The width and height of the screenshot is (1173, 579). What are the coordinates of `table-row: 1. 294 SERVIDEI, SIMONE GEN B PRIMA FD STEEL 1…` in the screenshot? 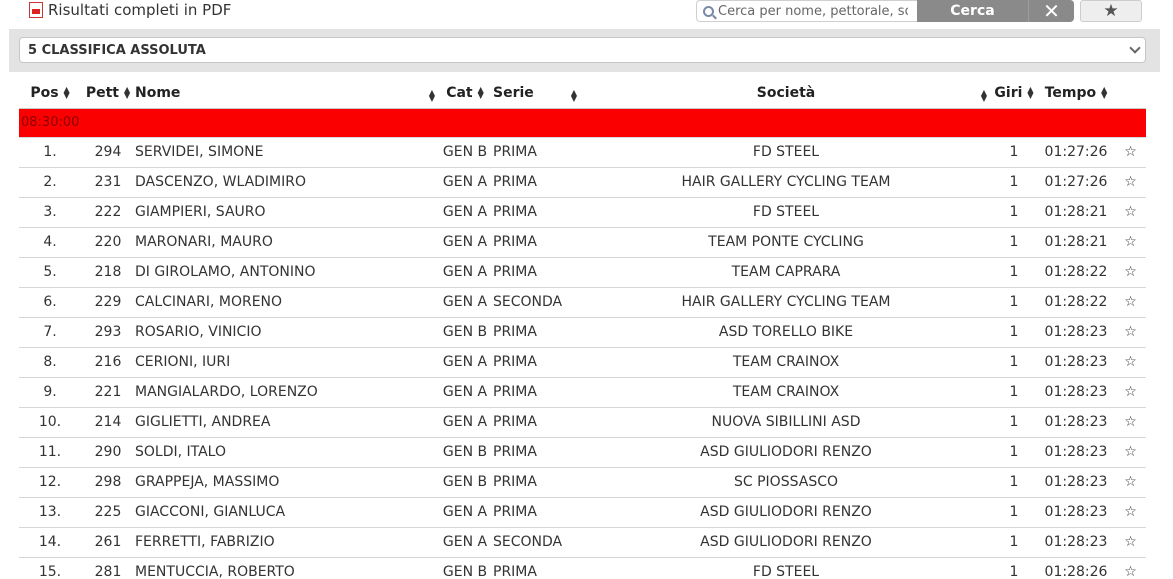 It's located at (582, 152).